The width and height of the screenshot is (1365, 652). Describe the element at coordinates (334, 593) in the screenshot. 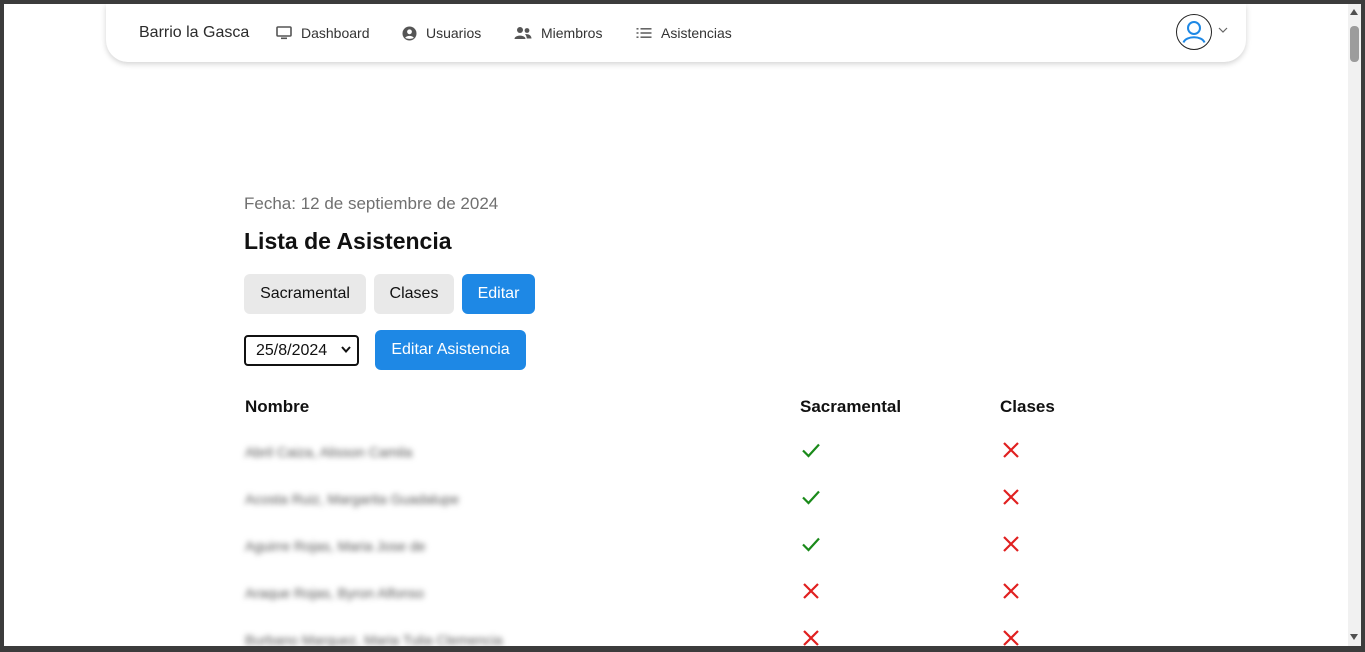

I see `member-name: Araque Rojas, Byron Alfonso` at that location.